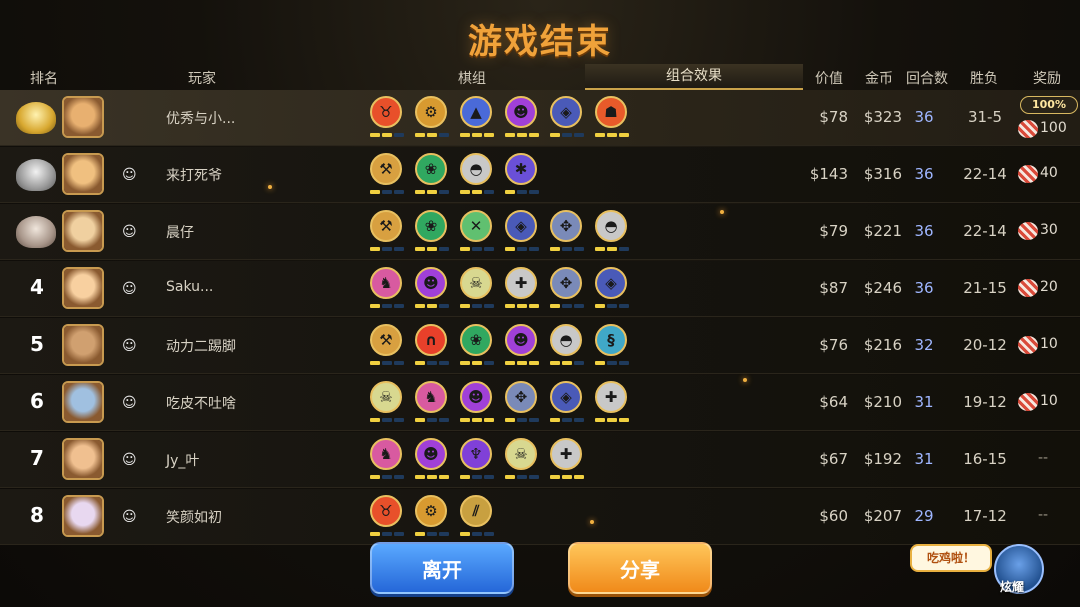 Image resolution: width=1080 pixels, height=607 pixels. I want to click on header-player: 玩家, so click(202, 79).